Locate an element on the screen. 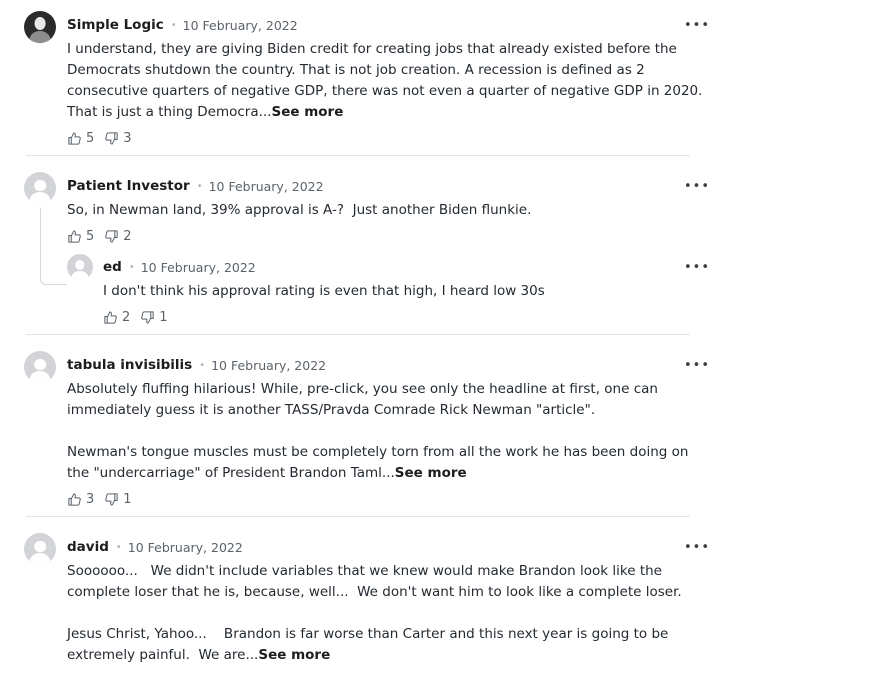  vote-bar: 5 3 is located at coordinates (390, 138).